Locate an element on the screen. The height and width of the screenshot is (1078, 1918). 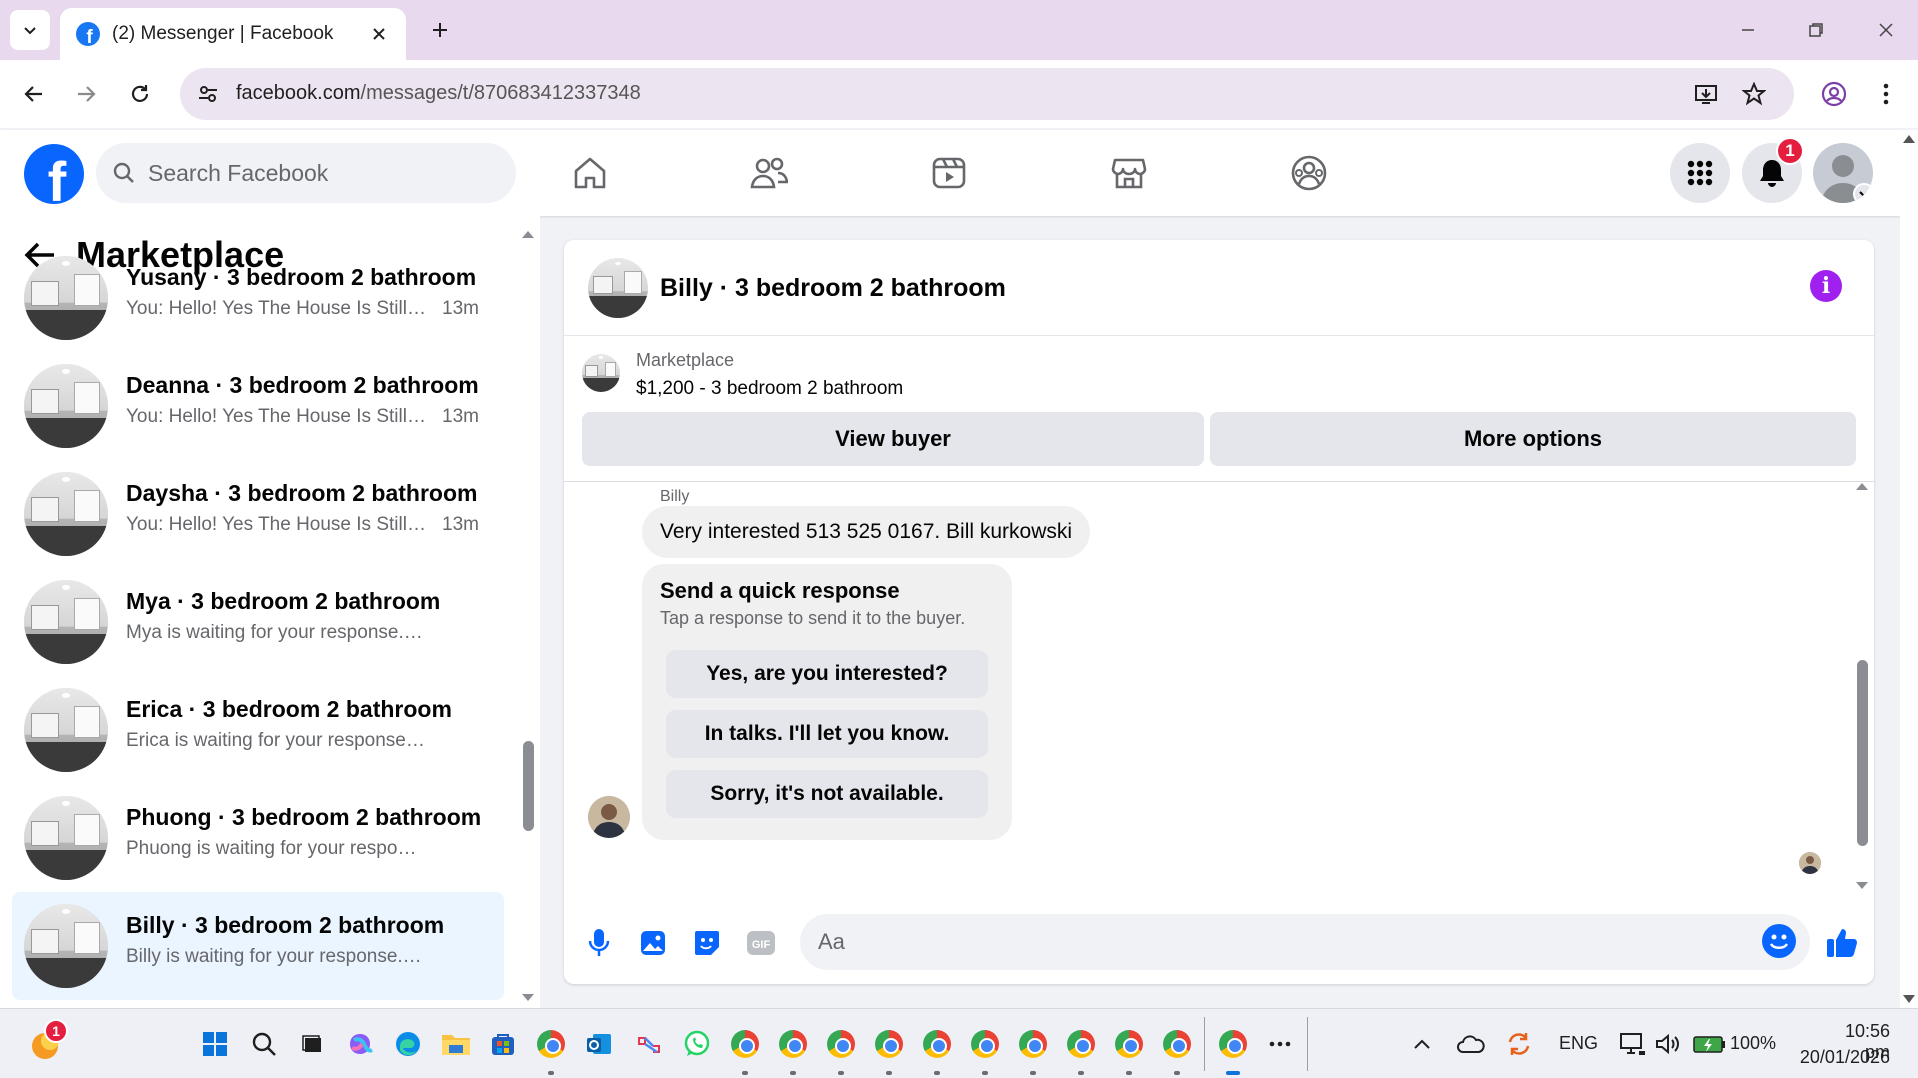
volume-icon is located at coordinates (1667, 1044).